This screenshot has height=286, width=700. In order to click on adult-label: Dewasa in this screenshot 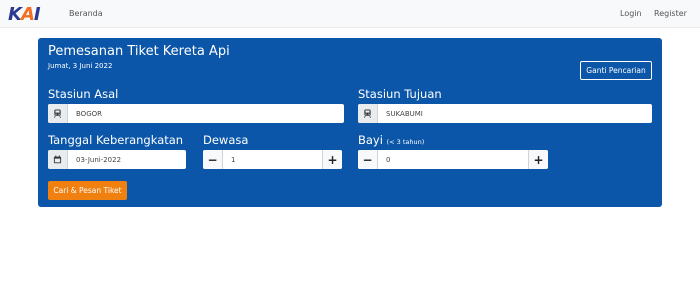, I will do `click(226, 140)`.